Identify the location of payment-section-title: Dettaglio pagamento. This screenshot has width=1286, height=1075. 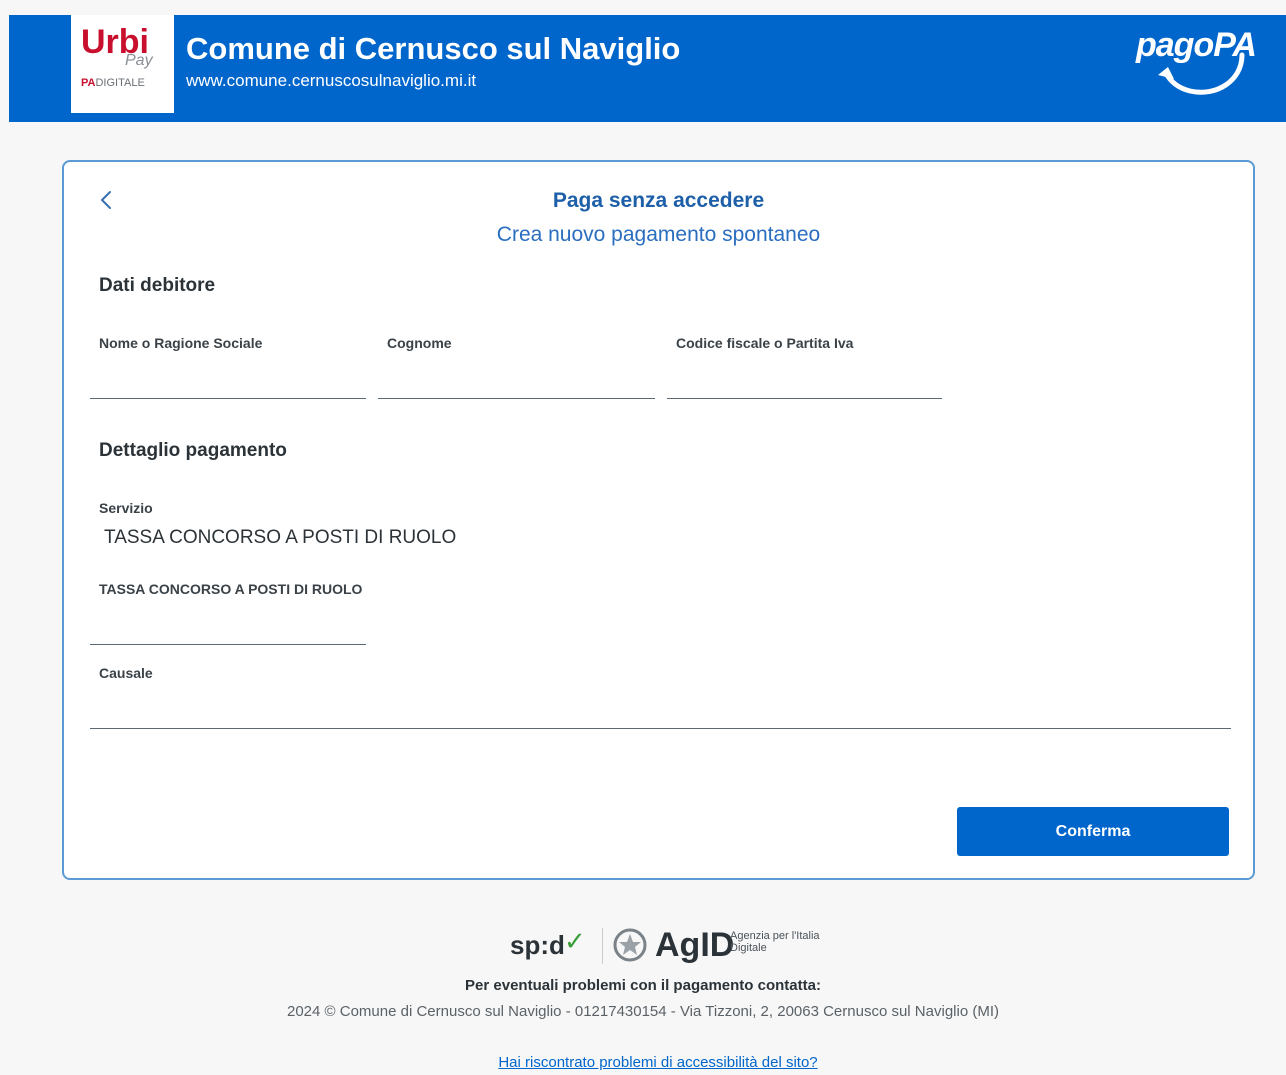
(193, 450).